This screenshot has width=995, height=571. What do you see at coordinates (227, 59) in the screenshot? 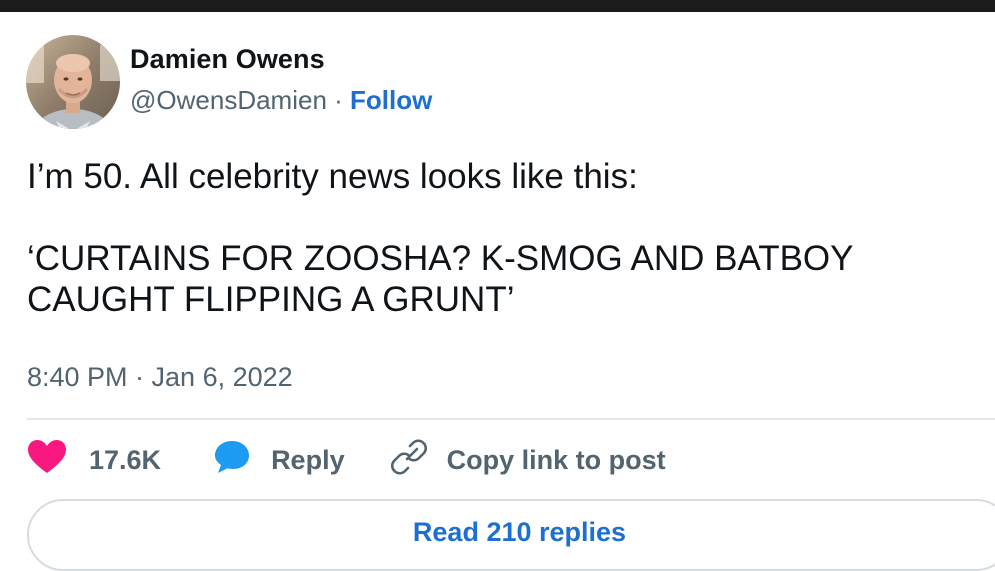
I see `author-name: Damien Owens` at bounding box center [227, 59].